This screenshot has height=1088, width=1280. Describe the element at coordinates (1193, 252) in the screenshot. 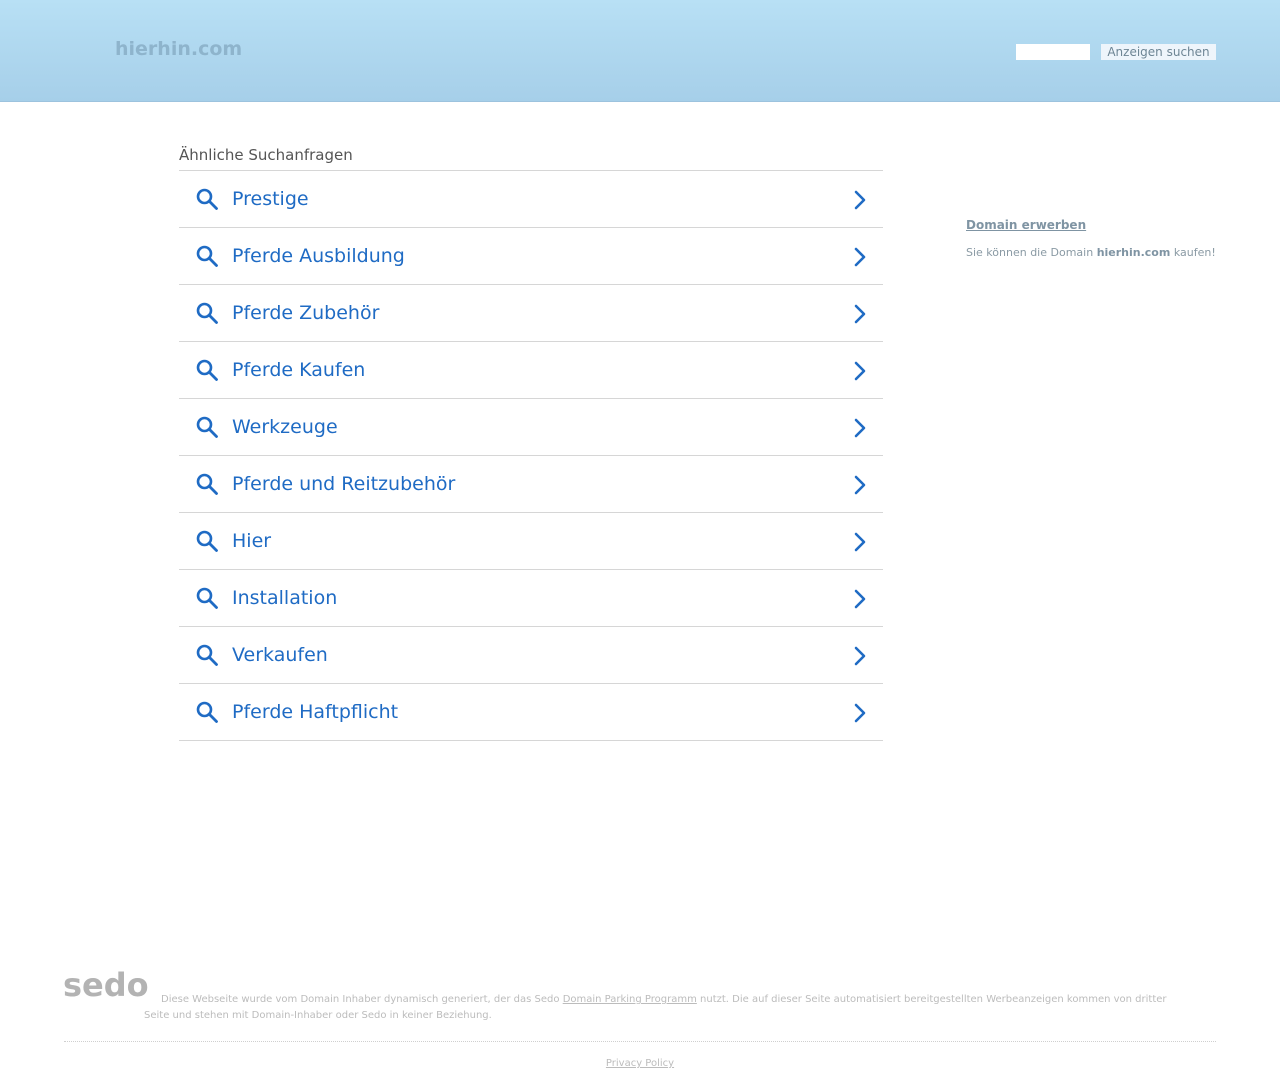

I see `buy-domain-text-after: kaufen!` at that location.